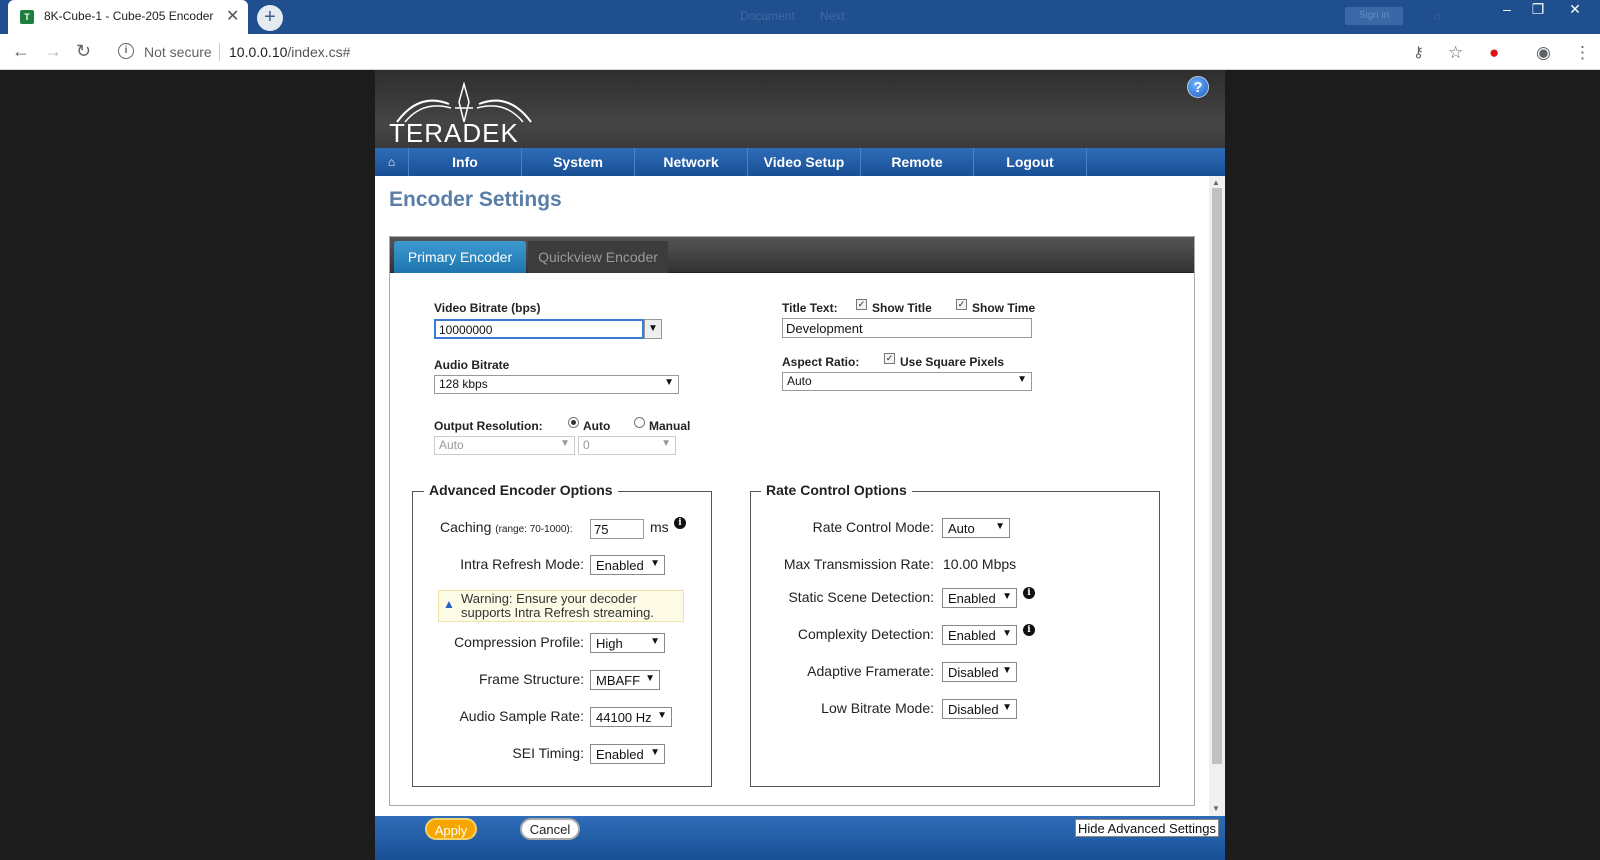  Describe the element at coordinates (550, 829) in the screenshot. I see `cancel-button: Cancel` at that location.